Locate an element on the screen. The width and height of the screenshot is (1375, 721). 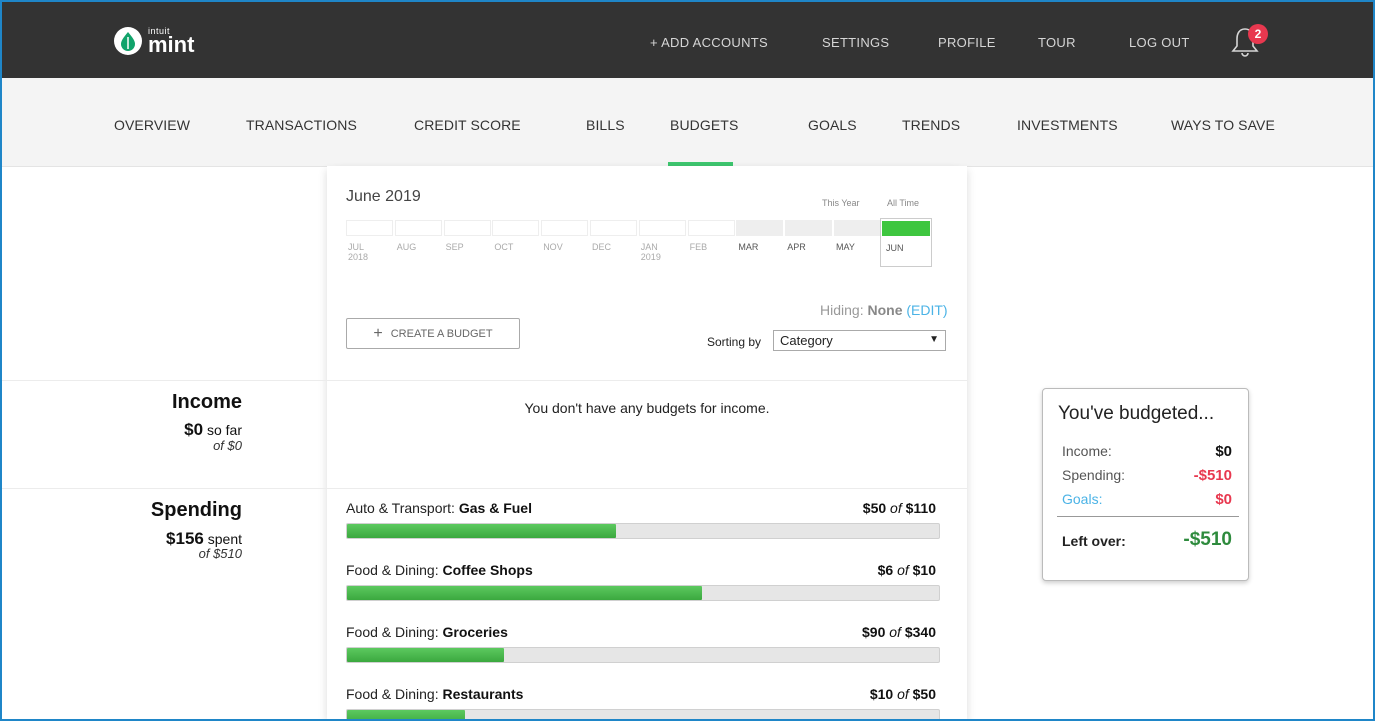
month-label-jan: JAN is located at coordinates (649, 247).